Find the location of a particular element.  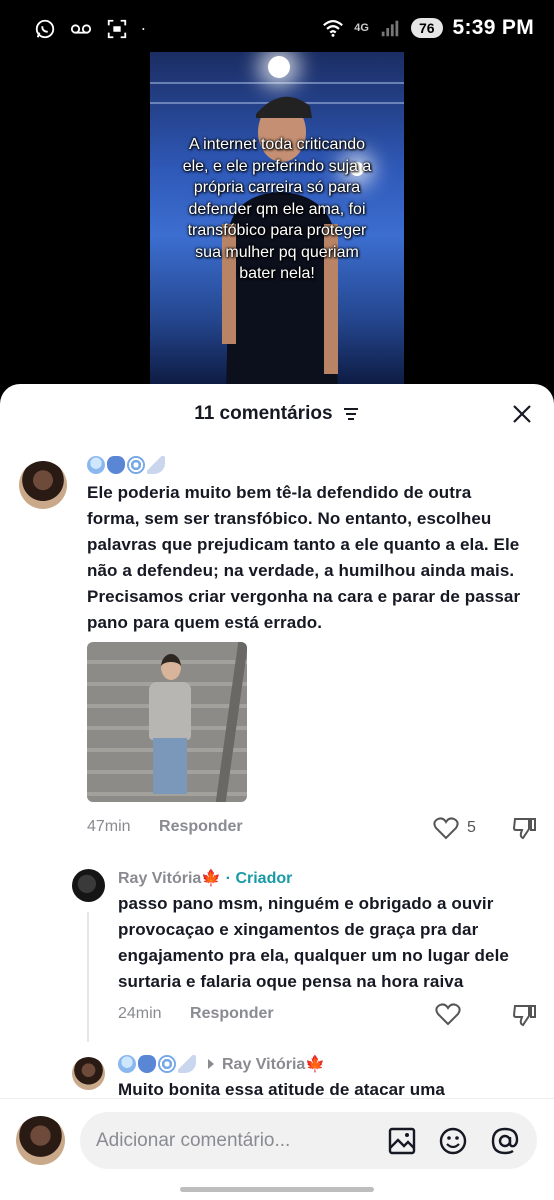

reply-header: Ray Vitória🍁 is located at coordinates (221, 1064).